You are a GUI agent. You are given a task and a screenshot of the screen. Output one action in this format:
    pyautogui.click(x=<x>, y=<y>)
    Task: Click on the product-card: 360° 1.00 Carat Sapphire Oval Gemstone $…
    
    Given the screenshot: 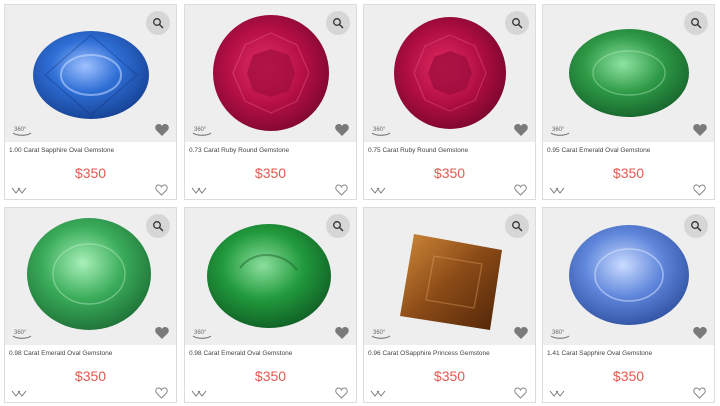 What is the action you would take?
    pyautogui.click(x=90, y=102)
    